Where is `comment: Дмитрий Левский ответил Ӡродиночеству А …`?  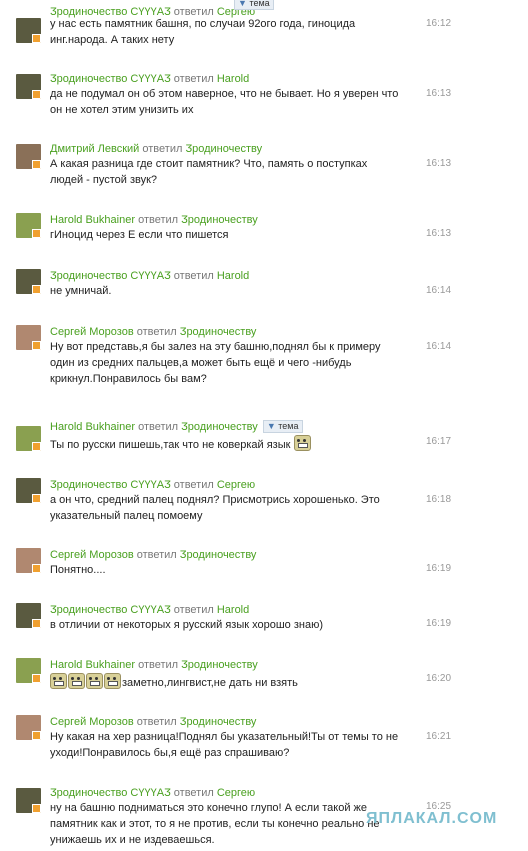 comment: Дмитрий Левский ответил Ӡродиночеству А … is located at coordinates (264, 177).